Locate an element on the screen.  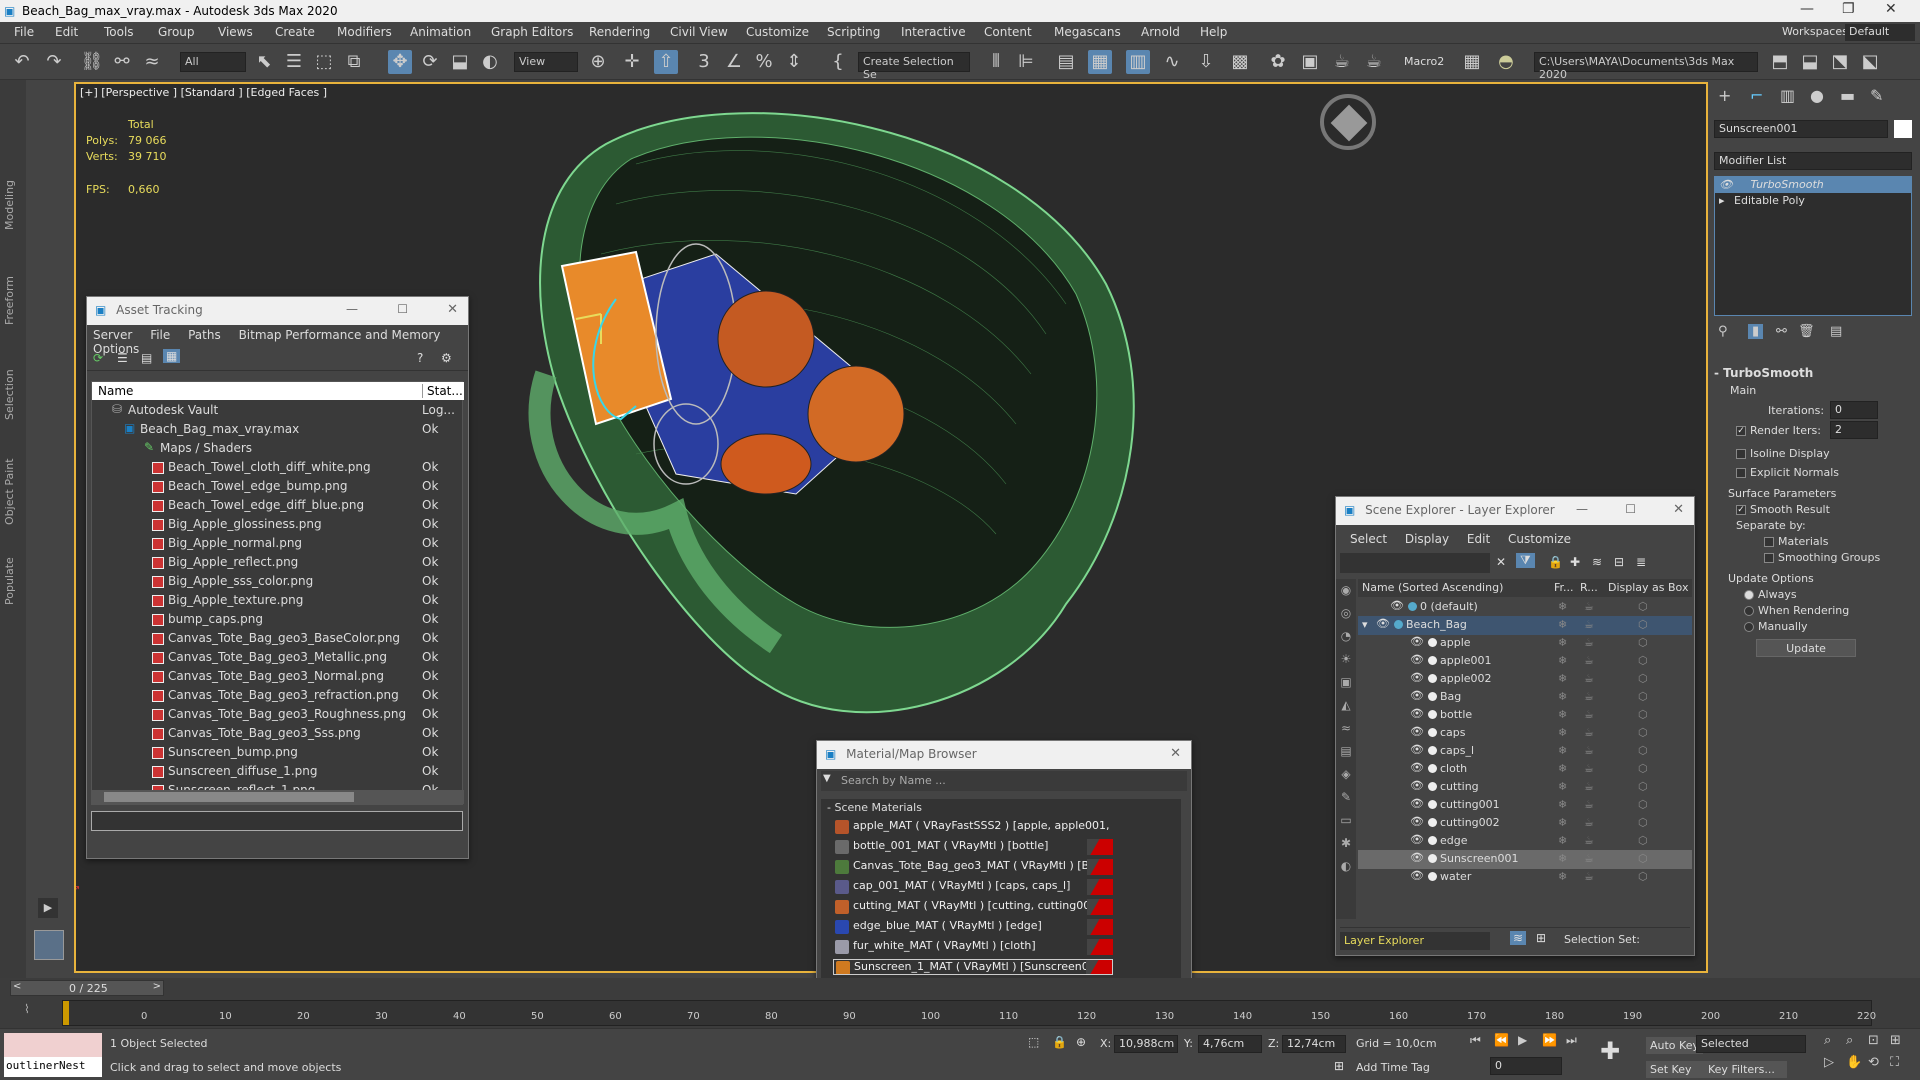
asset-row: Canvas_Tote_Bag_geo3_Sss.png Ok is located at coordinates (278, 734).